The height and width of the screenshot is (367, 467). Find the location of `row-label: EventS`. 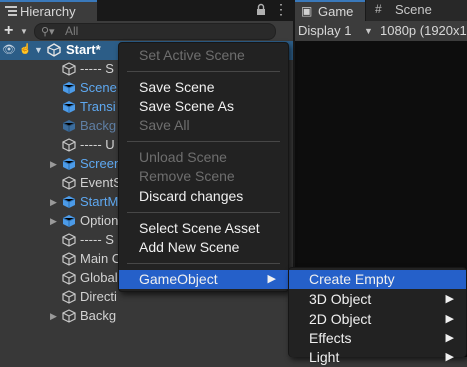

row-label: EventS is located at coordinates (101, 182).